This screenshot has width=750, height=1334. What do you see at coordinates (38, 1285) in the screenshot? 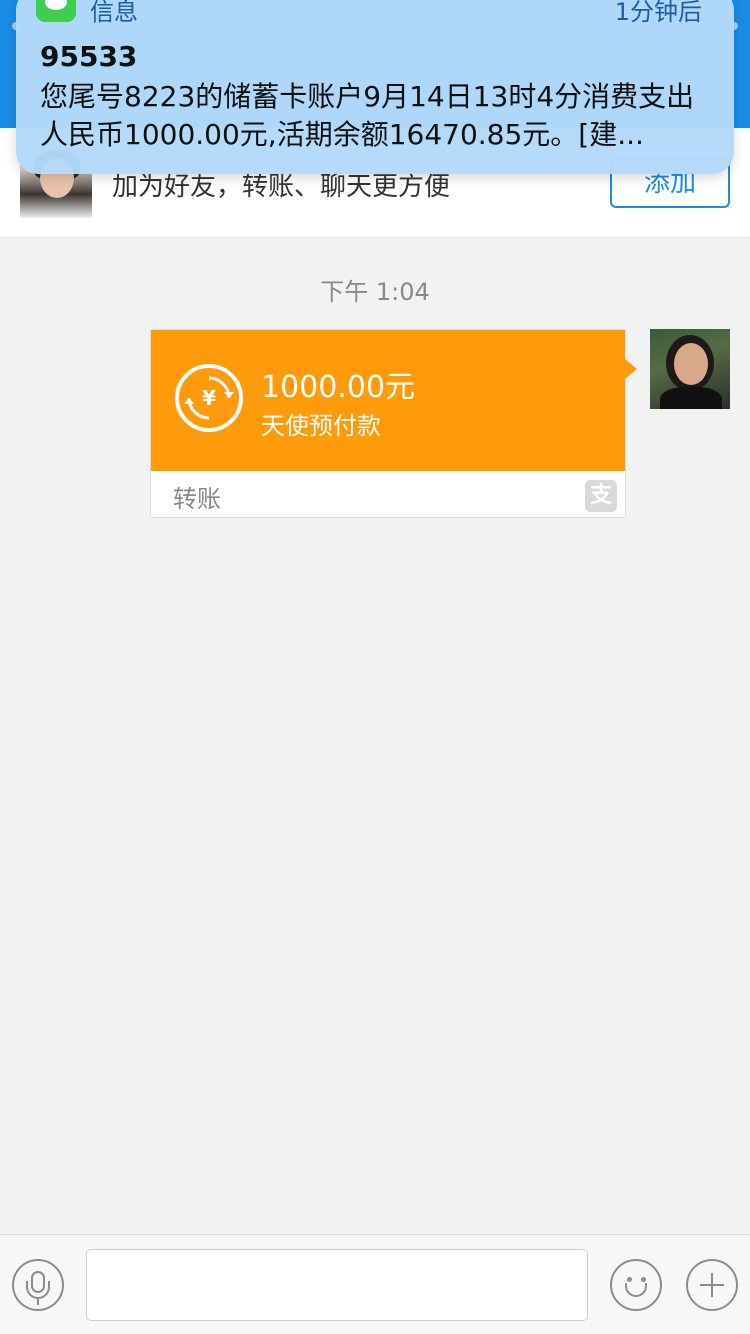
I see `voice-input-icon` at bounding box center [38, 1285].